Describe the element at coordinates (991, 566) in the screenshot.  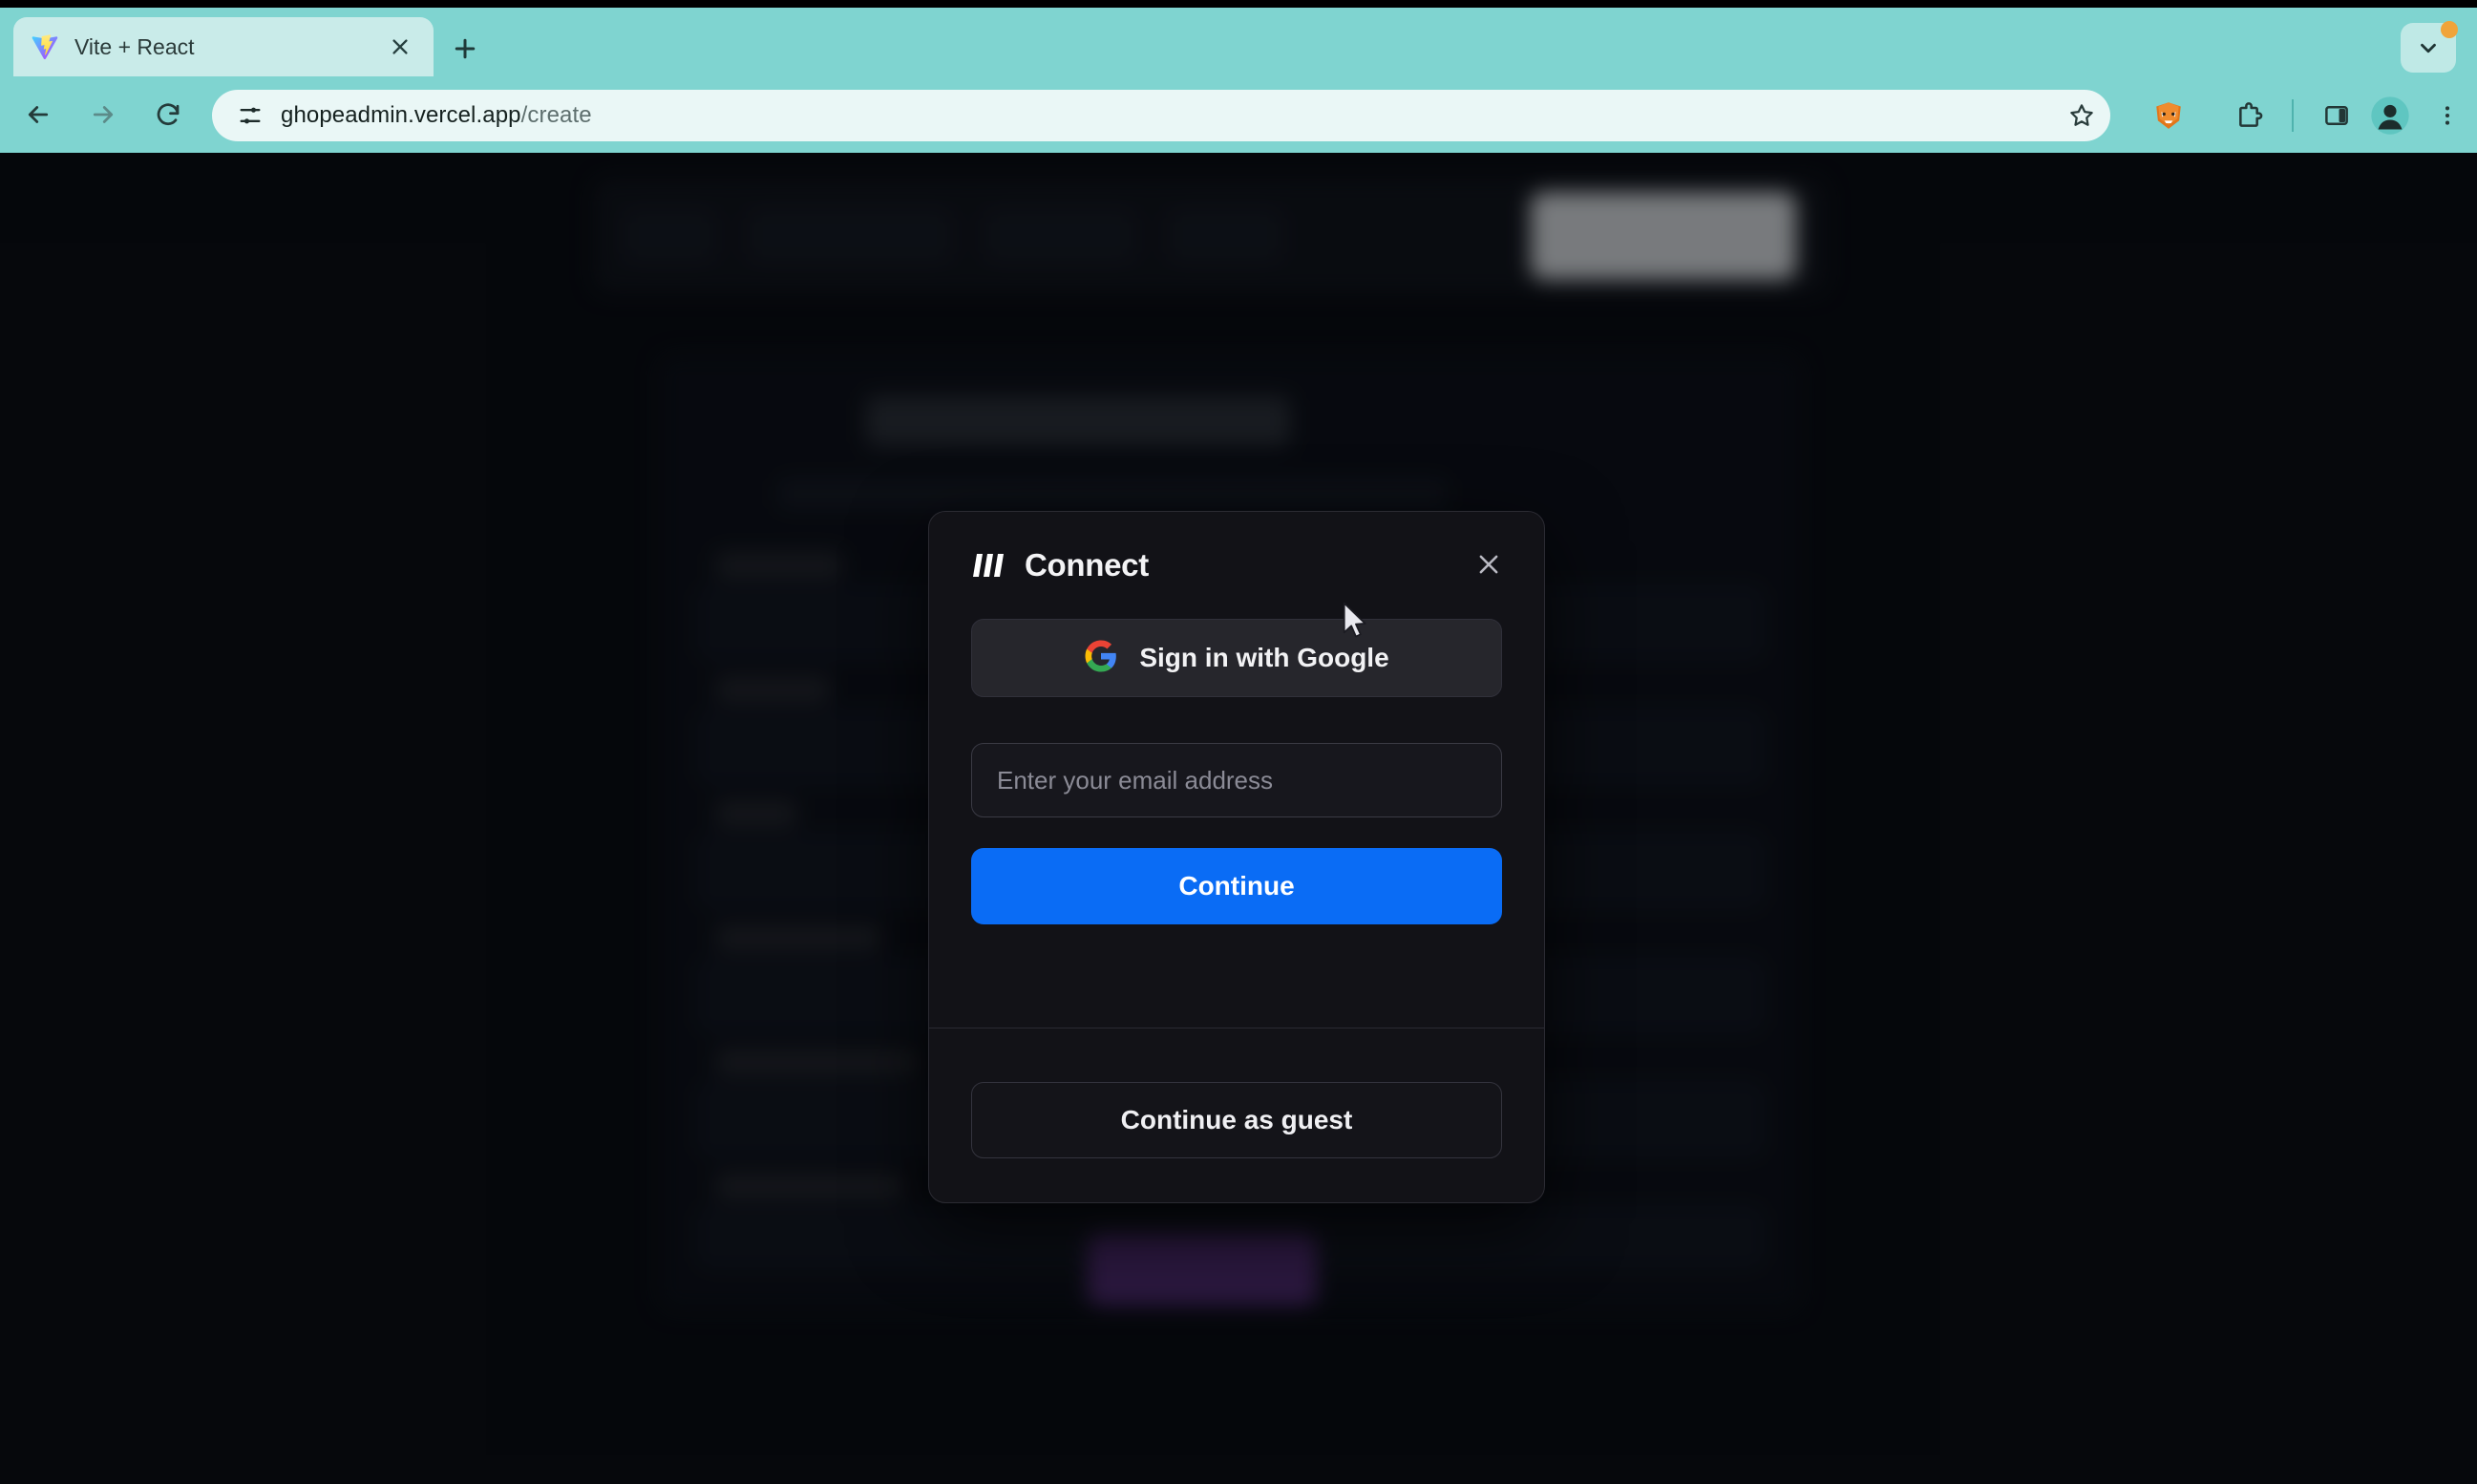
I see `connect-logo-icon` at that location.